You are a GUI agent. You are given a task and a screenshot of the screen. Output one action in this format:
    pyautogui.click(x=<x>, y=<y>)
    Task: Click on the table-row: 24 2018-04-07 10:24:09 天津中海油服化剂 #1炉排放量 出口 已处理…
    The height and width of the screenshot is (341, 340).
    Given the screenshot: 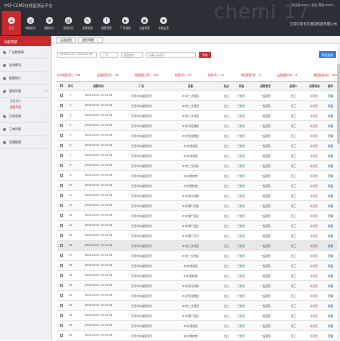 What is the action you would take?
    pyautogui.click(x=197, y=326)
    